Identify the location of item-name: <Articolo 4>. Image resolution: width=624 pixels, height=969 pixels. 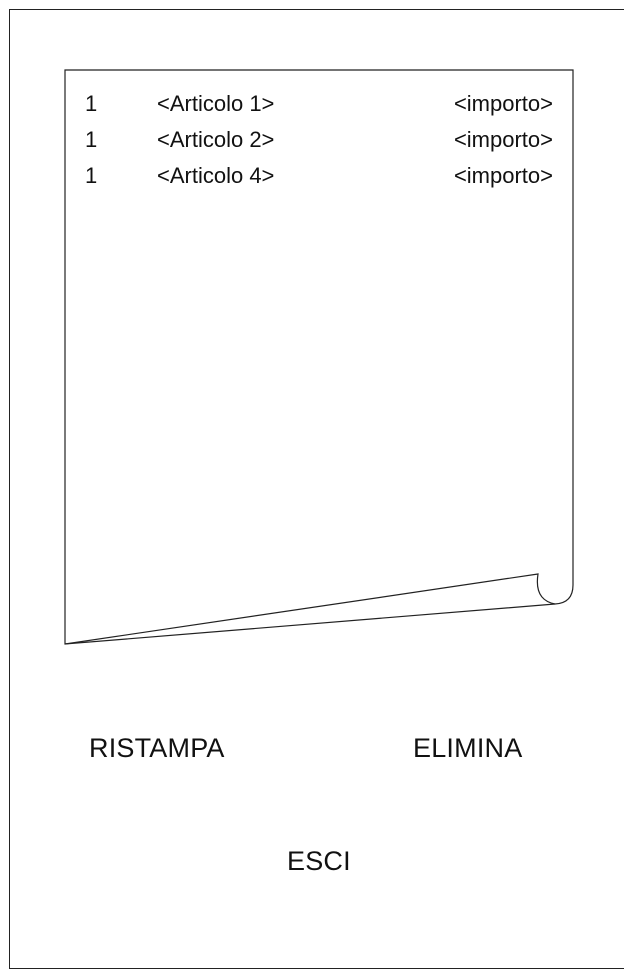
(216, 175).